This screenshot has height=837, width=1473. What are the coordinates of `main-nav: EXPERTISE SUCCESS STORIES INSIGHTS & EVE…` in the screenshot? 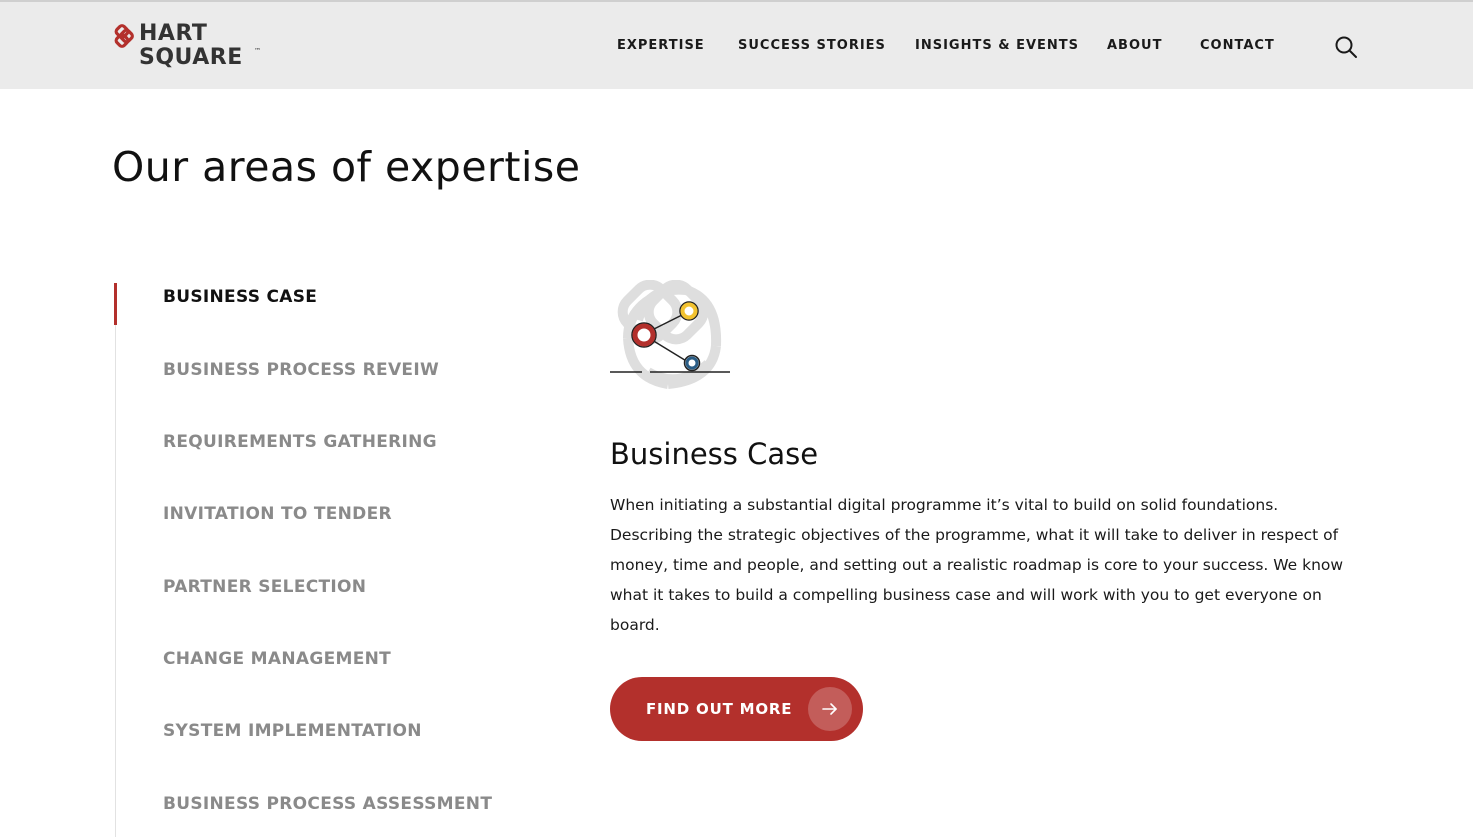 It's located at (736, 45).